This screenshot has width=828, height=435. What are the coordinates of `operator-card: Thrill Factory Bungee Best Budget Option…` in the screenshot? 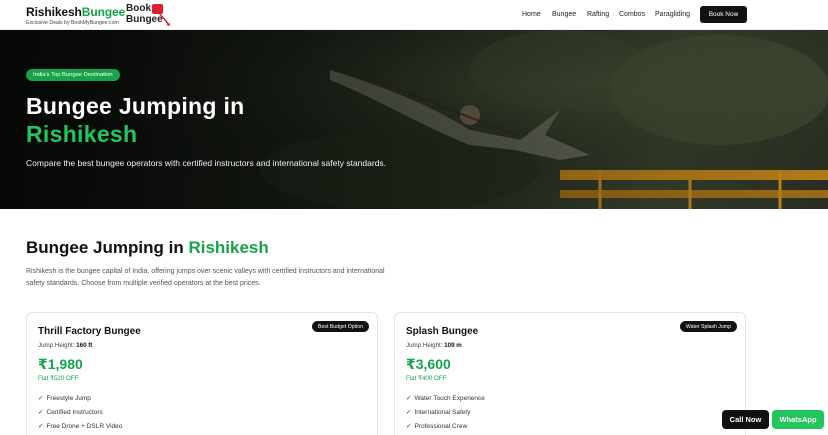 It's located at (202, 373).